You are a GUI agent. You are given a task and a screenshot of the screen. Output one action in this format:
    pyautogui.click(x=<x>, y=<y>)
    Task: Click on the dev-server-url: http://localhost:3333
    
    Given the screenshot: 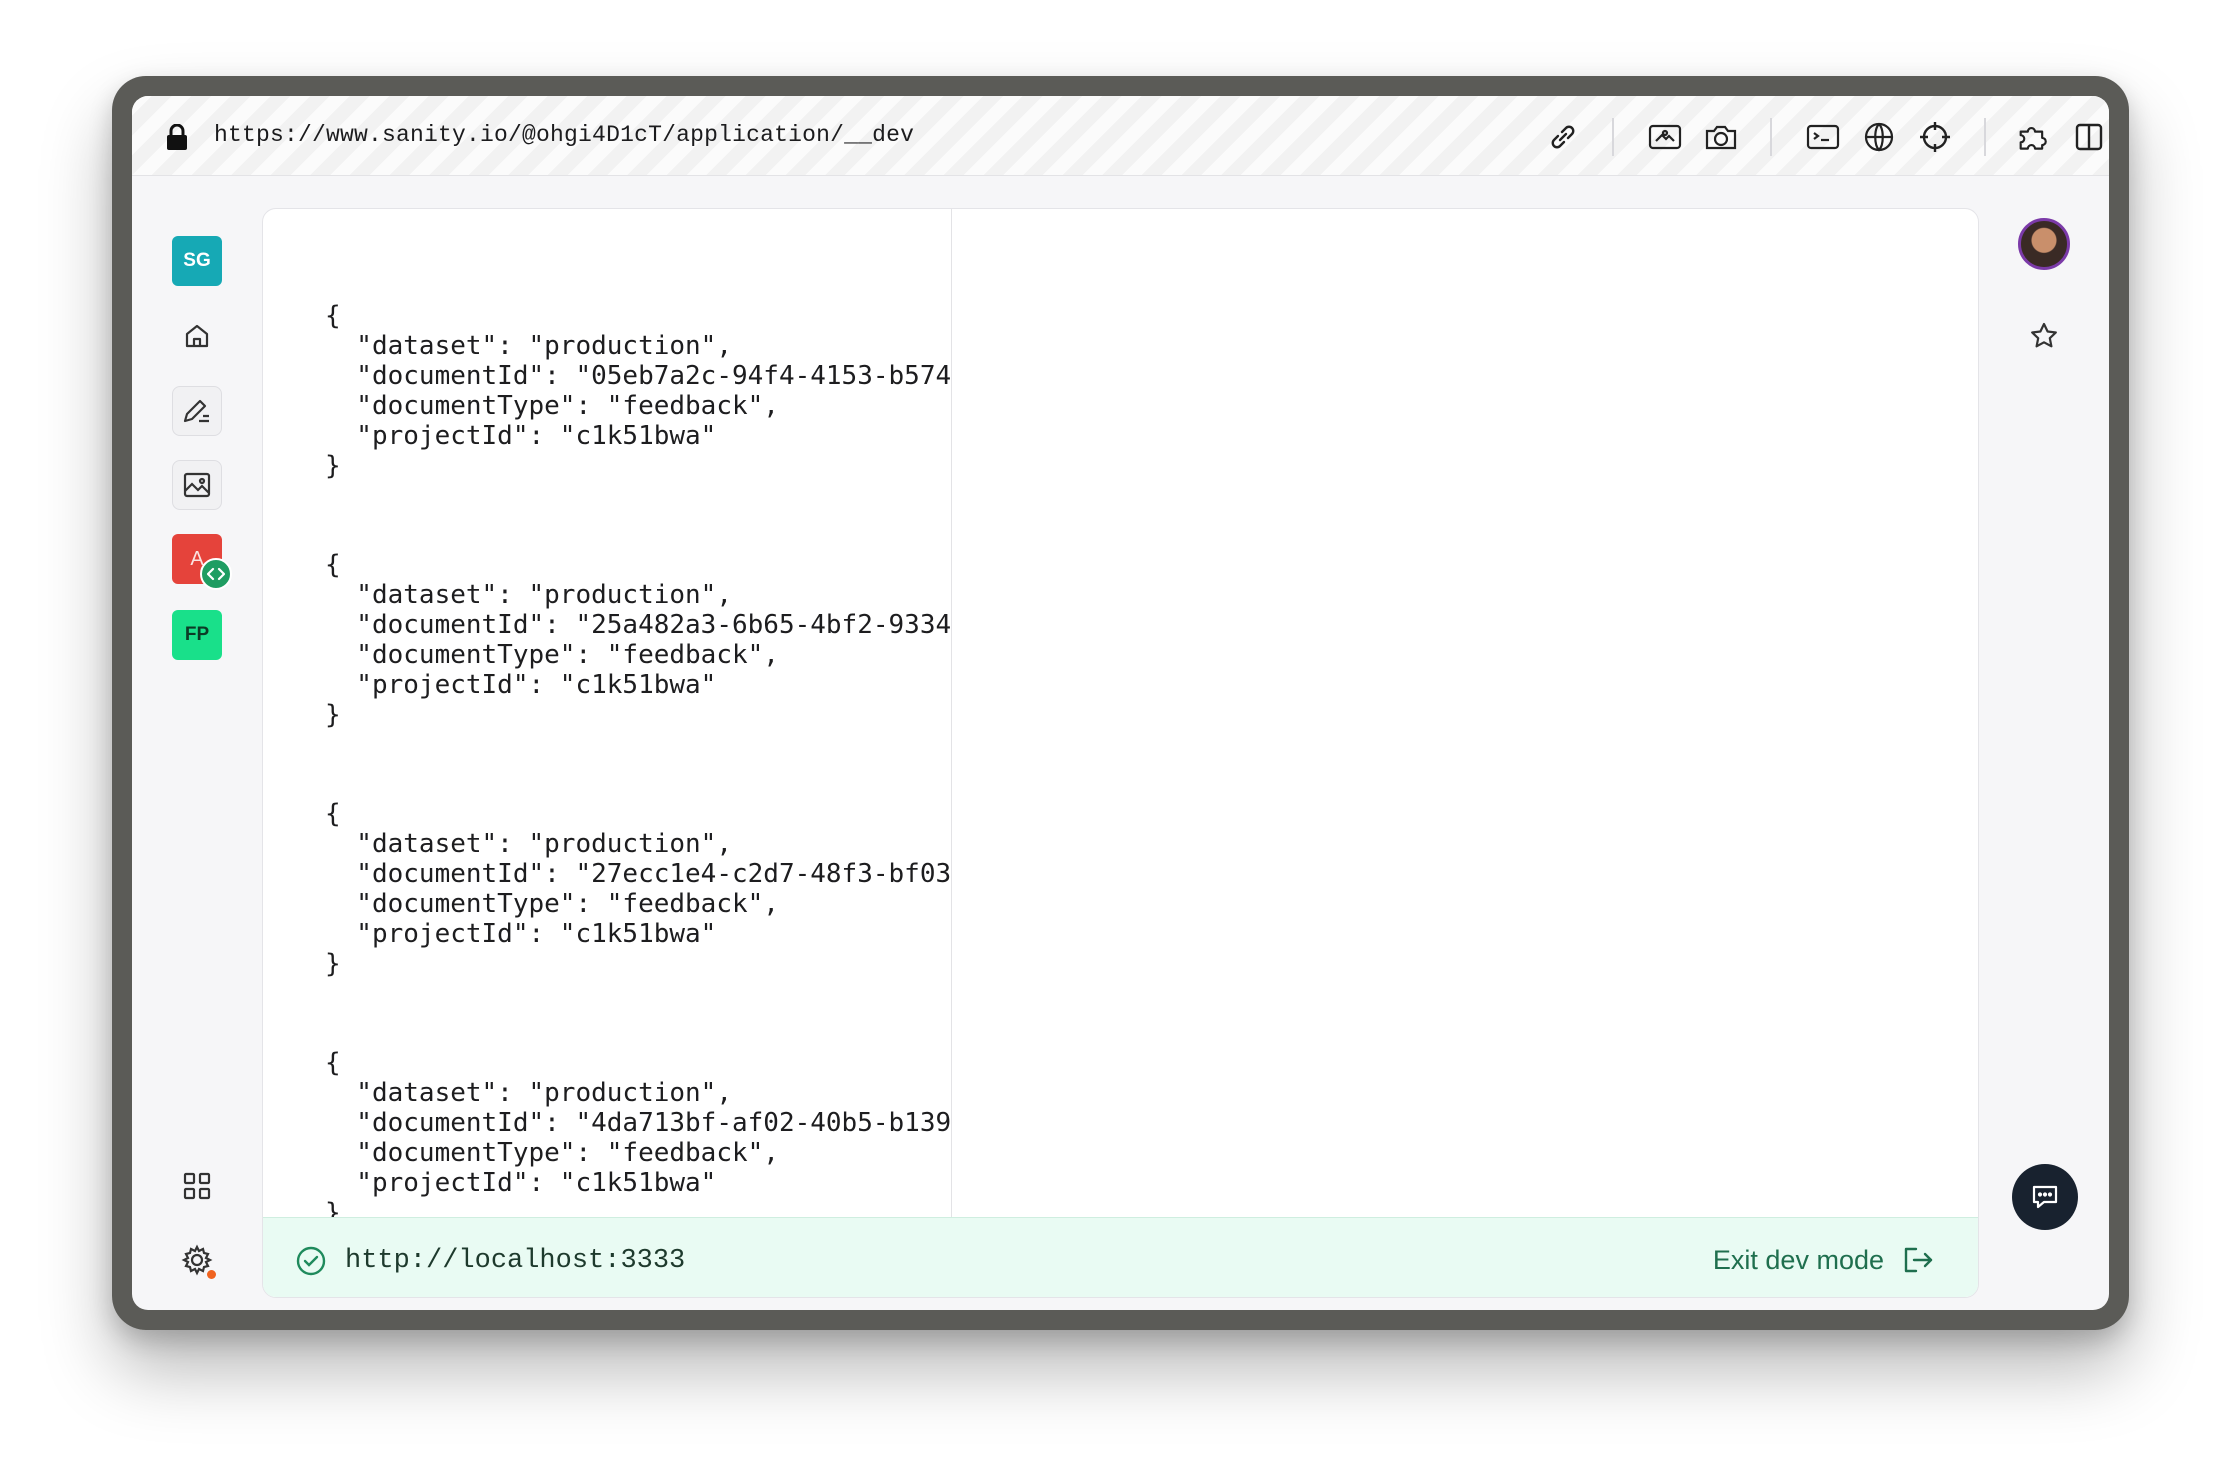 What is the action you would take?
    pyautogui.click(x=515, y=1261)
    